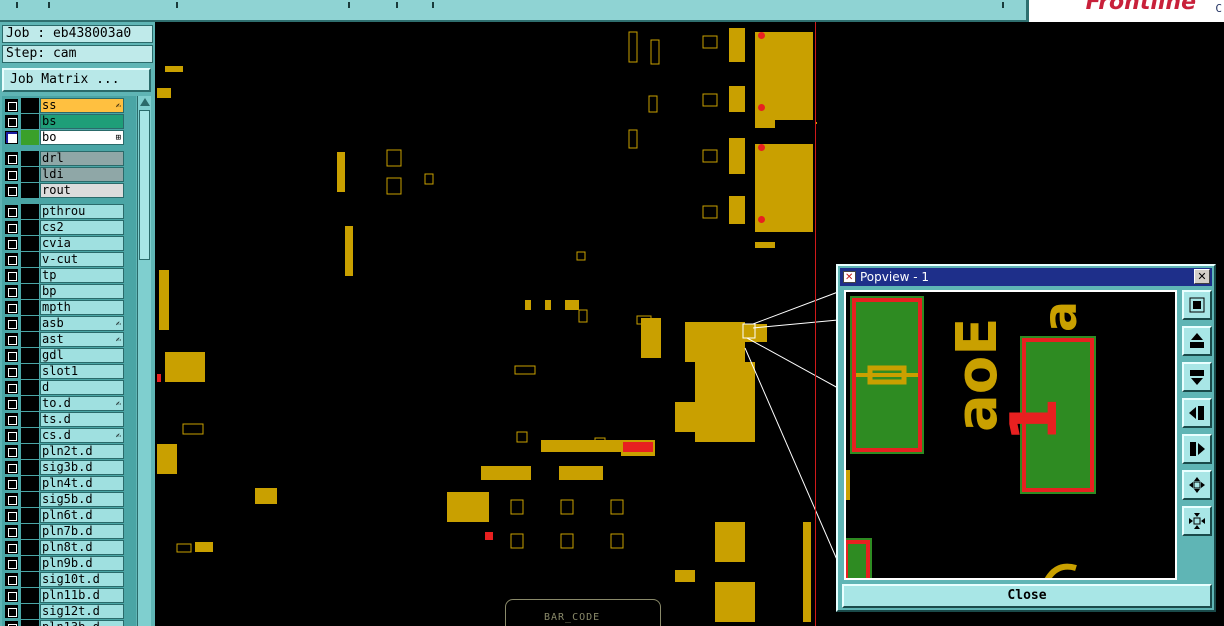 Image resolution: width=1224 pixels, height=626 pixels. Describe the element at coordinates (82, 190) in the screenshot. I see `layer-name: rout` at that location.